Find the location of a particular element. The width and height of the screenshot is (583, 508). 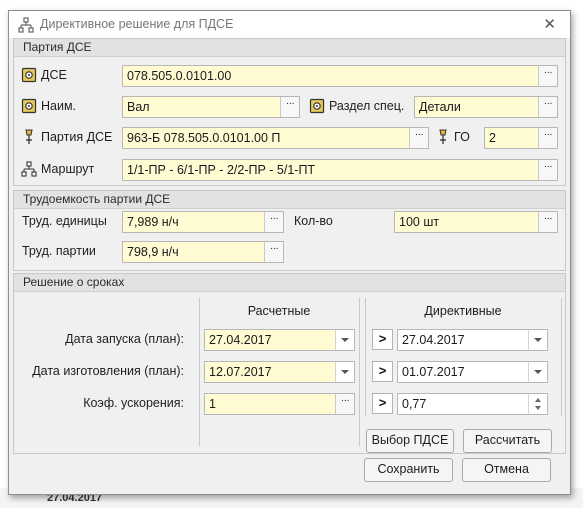

dir-column-border-right is located at coordinates (561, 357).